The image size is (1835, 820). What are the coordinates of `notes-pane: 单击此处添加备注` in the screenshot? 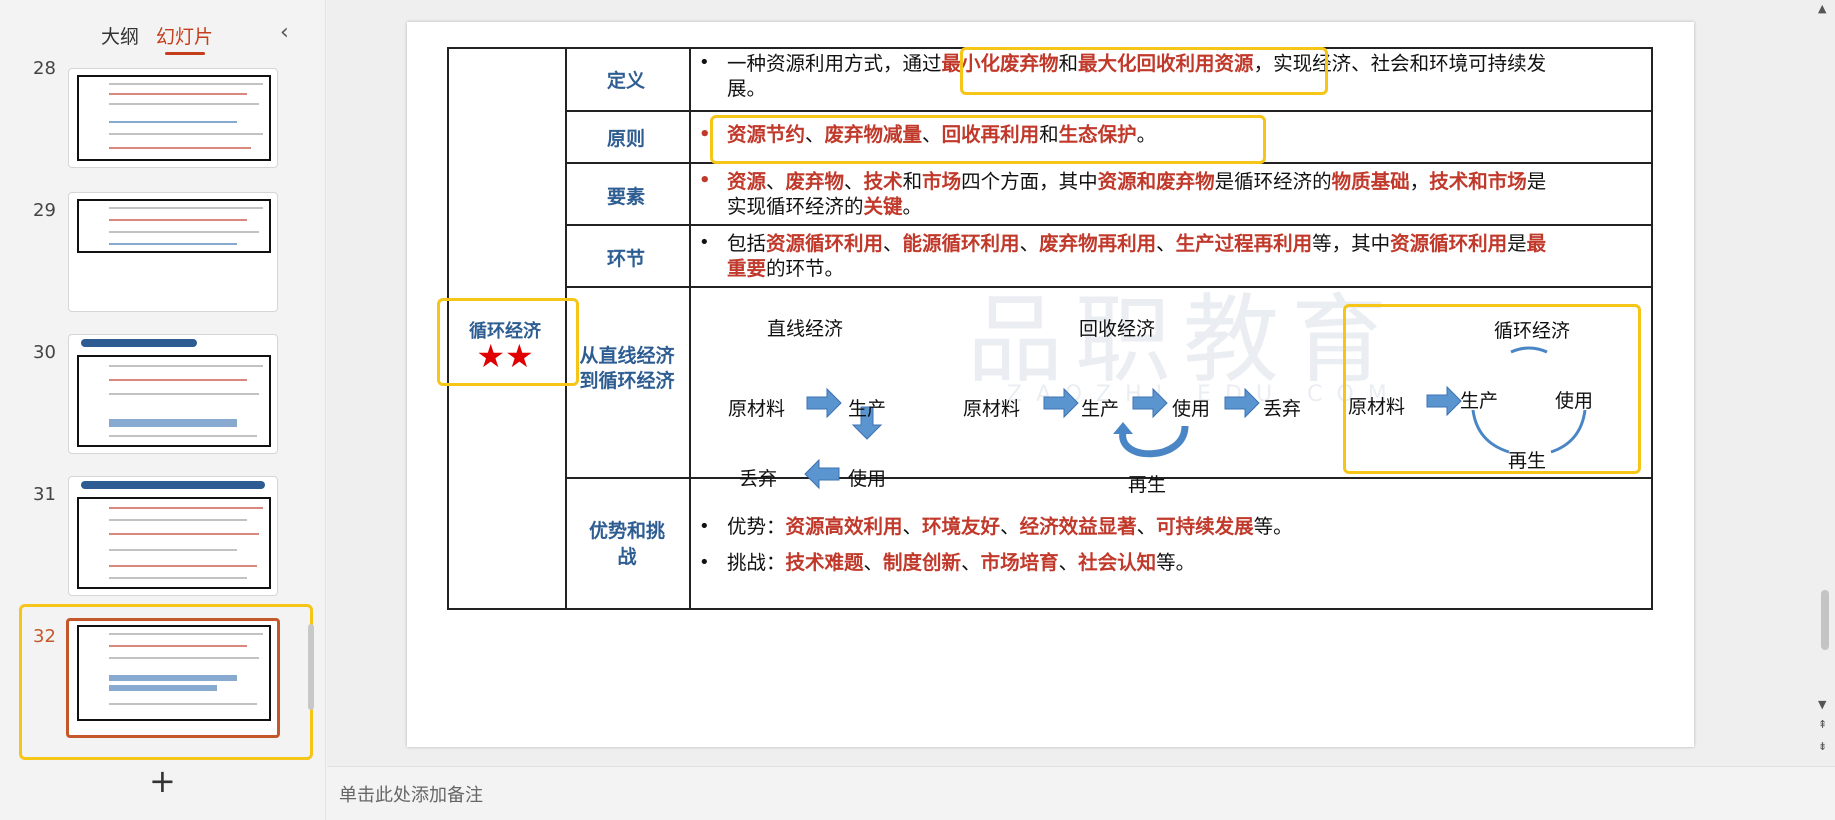 It's located at (1081, 793).